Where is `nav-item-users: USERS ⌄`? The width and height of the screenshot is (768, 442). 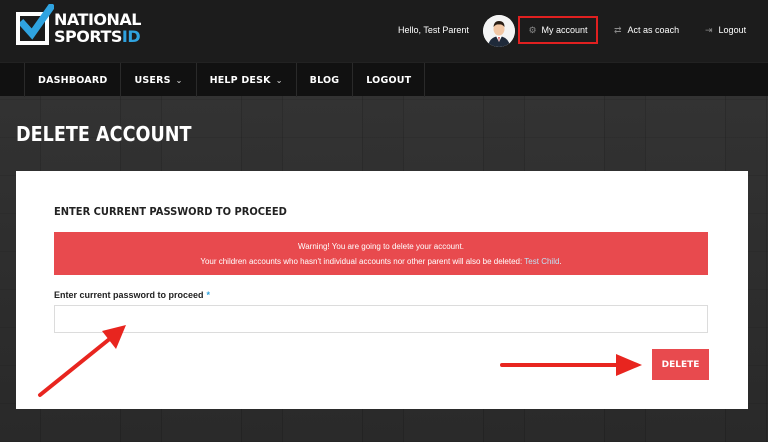
nav-item-users: USERS ⌄ is located at coordinates (157, 80).